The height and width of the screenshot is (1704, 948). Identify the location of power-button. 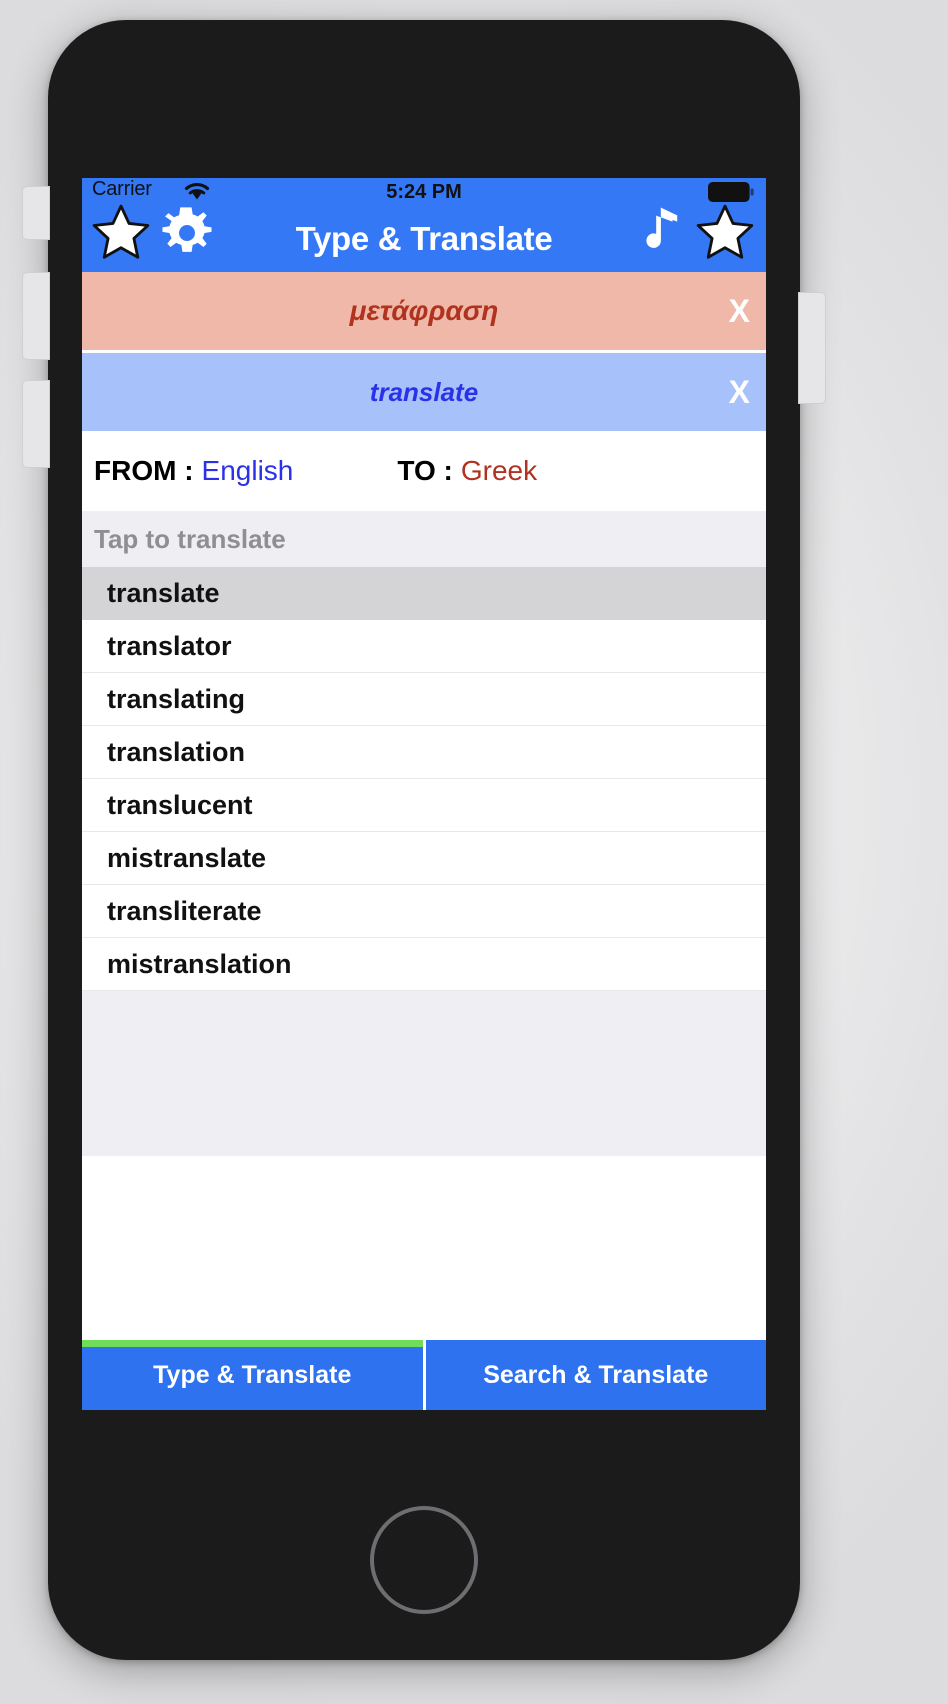
(812, 348).